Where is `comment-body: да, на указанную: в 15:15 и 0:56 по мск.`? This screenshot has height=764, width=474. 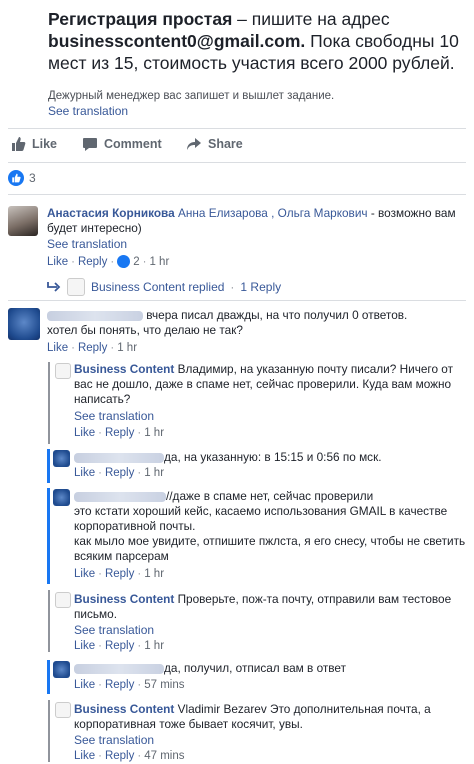 comment-body: да, на указанную: в 15:15 и 0:56 по мск. is located at coordinates (273, 457).